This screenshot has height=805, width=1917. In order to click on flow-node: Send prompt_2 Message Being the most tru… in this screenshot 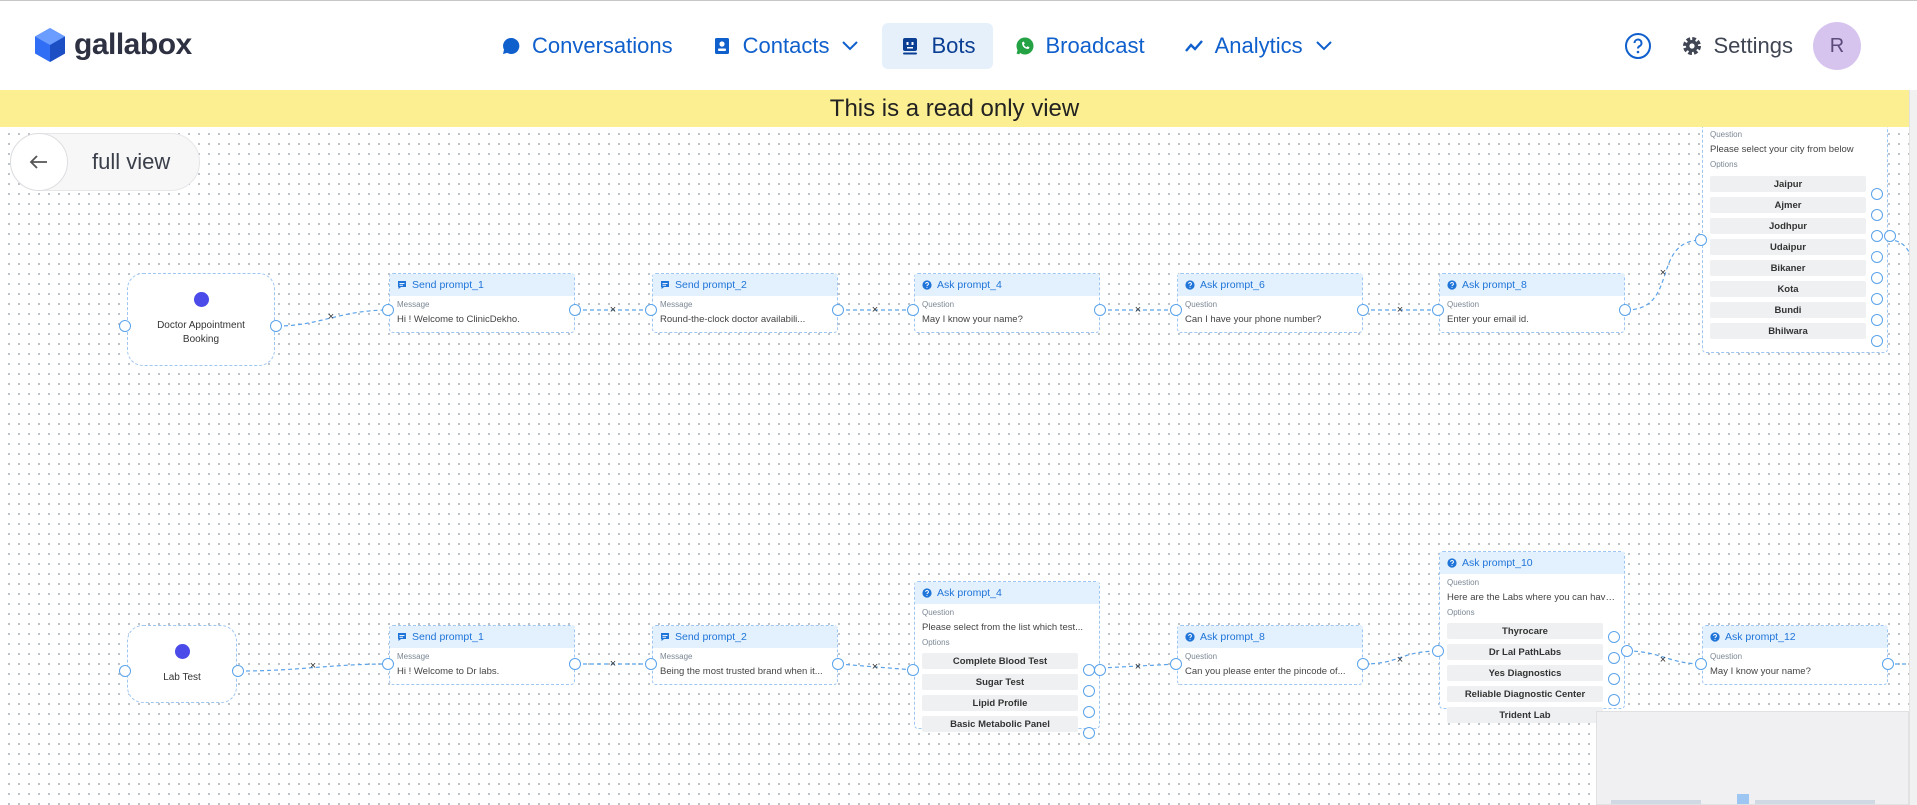, I will do `click(745, 655)`.